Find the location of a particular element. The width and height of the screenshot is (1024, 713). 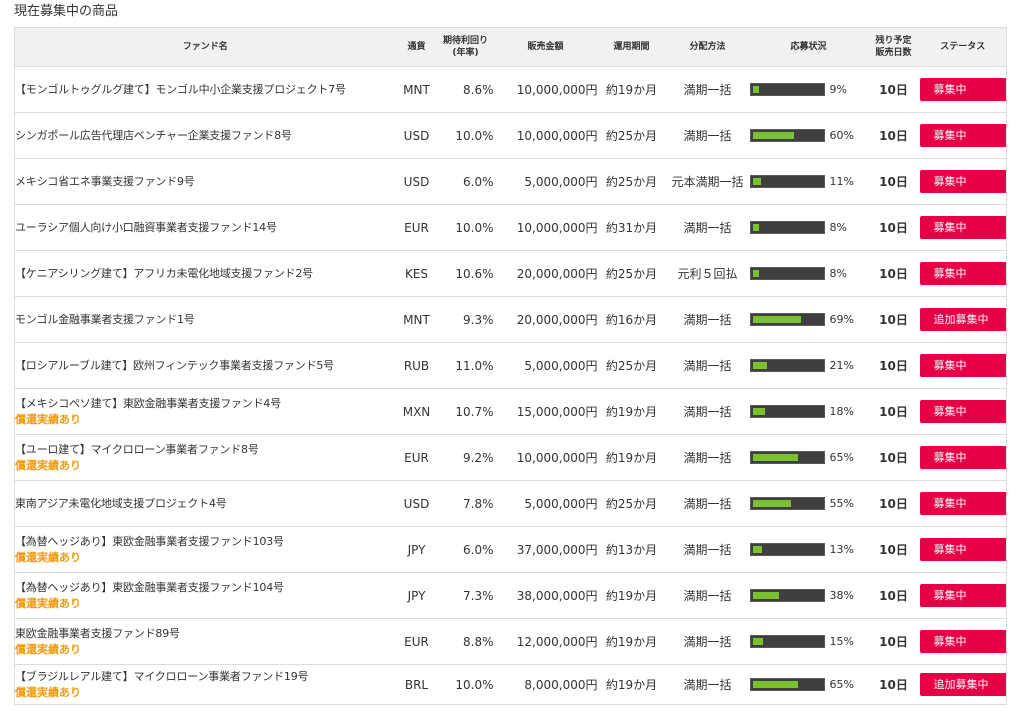

progress-percent: 15% is located at coordinates (841, 641).